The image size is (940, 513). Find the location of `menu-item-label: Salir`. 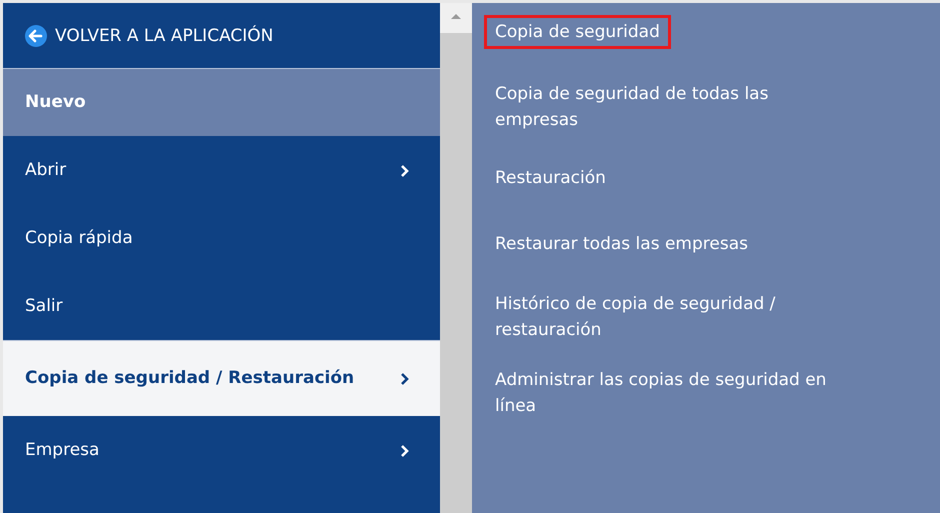

menu-item-label: Salir is located at coordinates (44, 306).